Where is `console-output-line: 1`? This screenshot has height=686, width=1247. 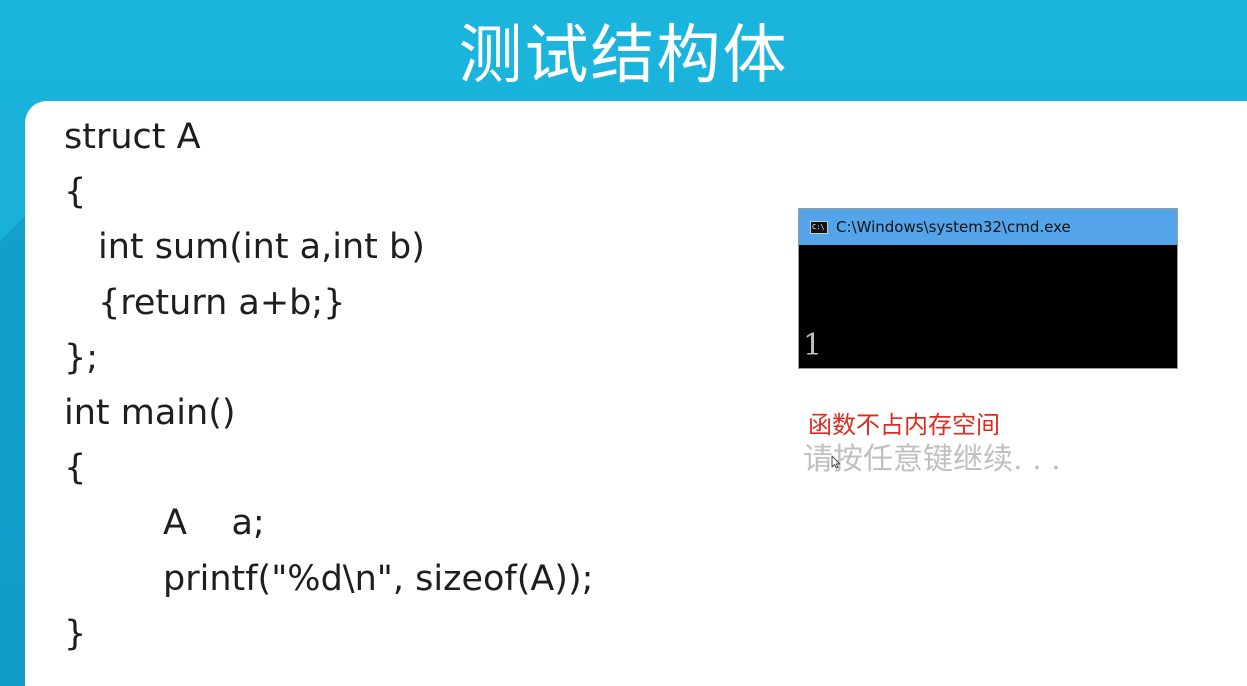 console-output-line: 1 is located at coordinates (813, 345).